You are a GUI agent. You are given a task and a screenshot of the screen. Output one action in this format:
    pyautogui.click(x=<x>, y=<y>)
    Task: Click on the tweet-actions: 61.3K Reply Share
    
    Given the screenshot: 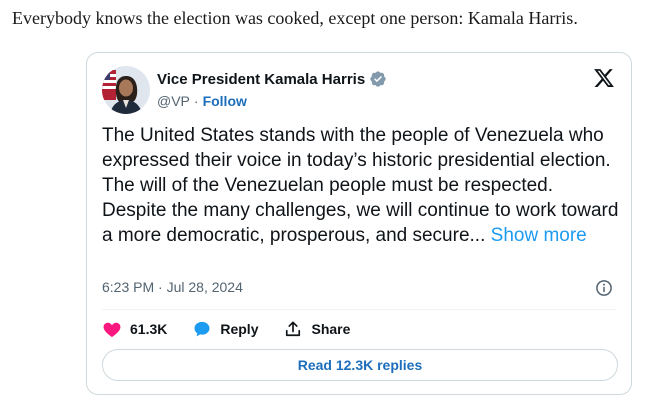 What is the action you would take?
    pyautogui.click(x=238, y=329)
    